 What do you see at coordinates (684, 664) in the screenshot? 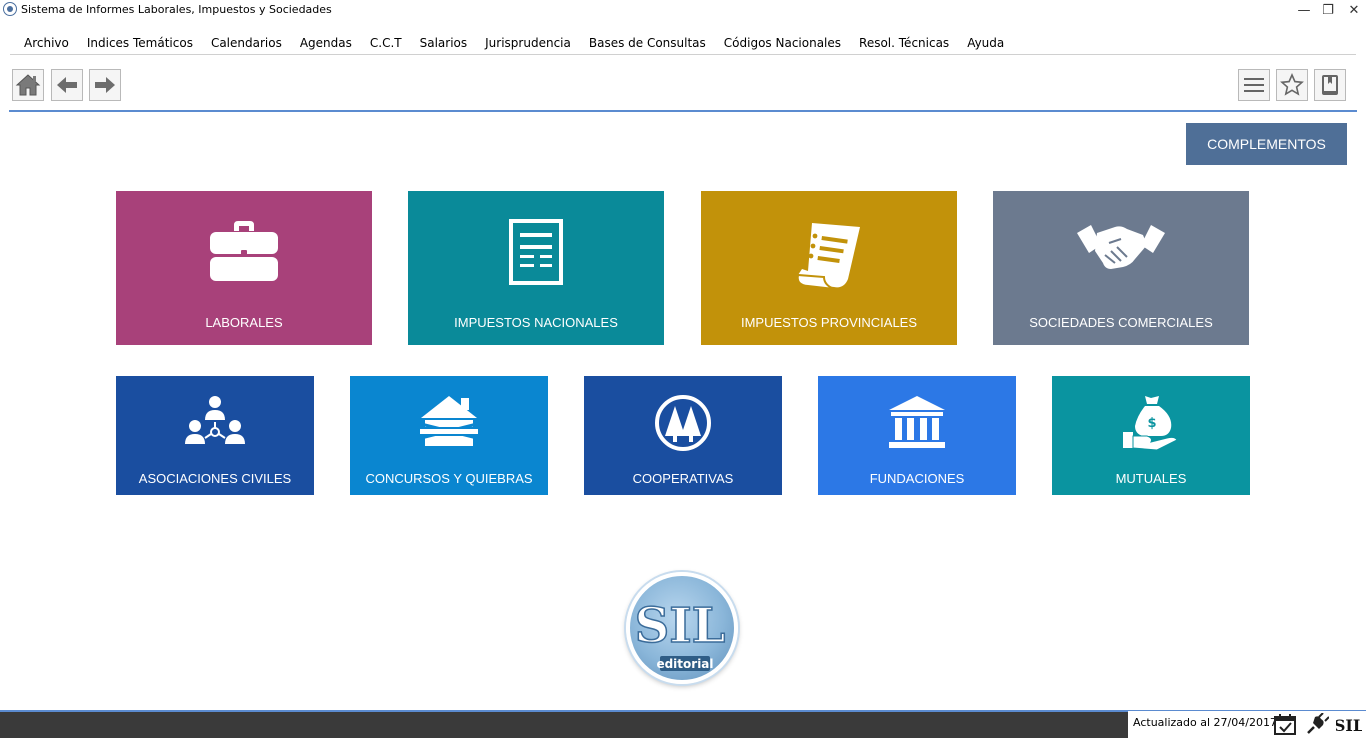
I see `logo-subtext: editorial` at bounding box center [684, 664].